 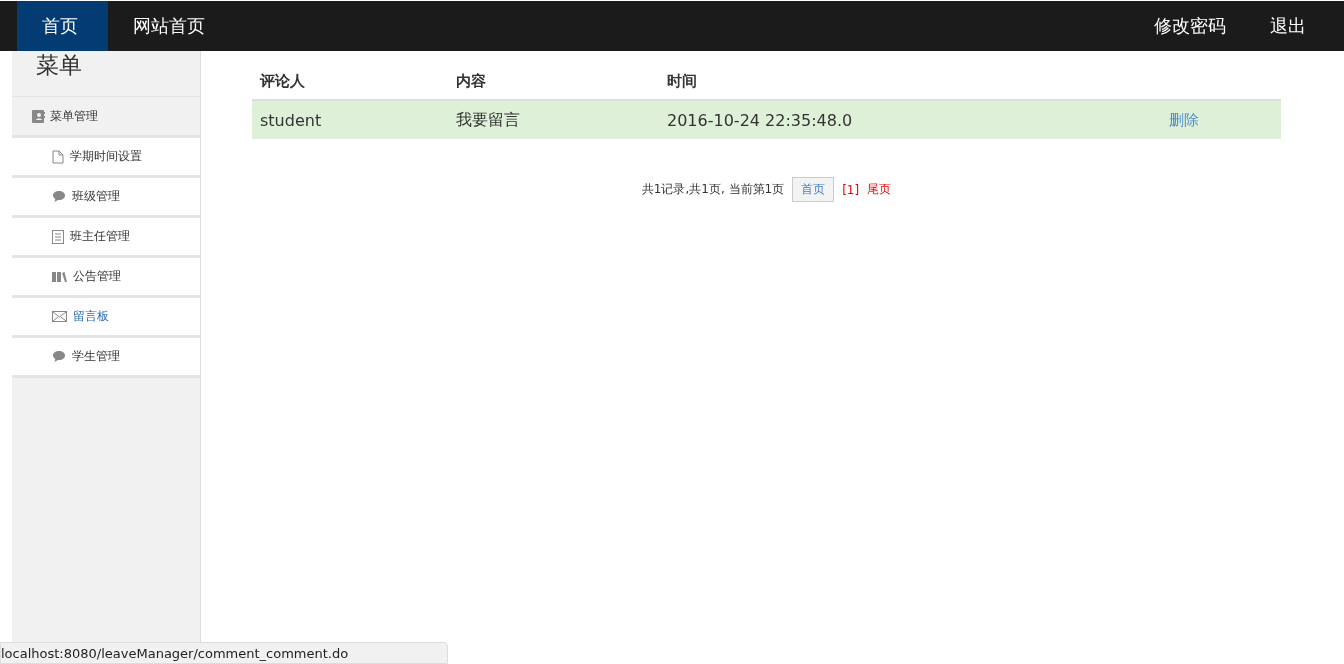 I want to click on books-icon, so click(x=59, y=276).